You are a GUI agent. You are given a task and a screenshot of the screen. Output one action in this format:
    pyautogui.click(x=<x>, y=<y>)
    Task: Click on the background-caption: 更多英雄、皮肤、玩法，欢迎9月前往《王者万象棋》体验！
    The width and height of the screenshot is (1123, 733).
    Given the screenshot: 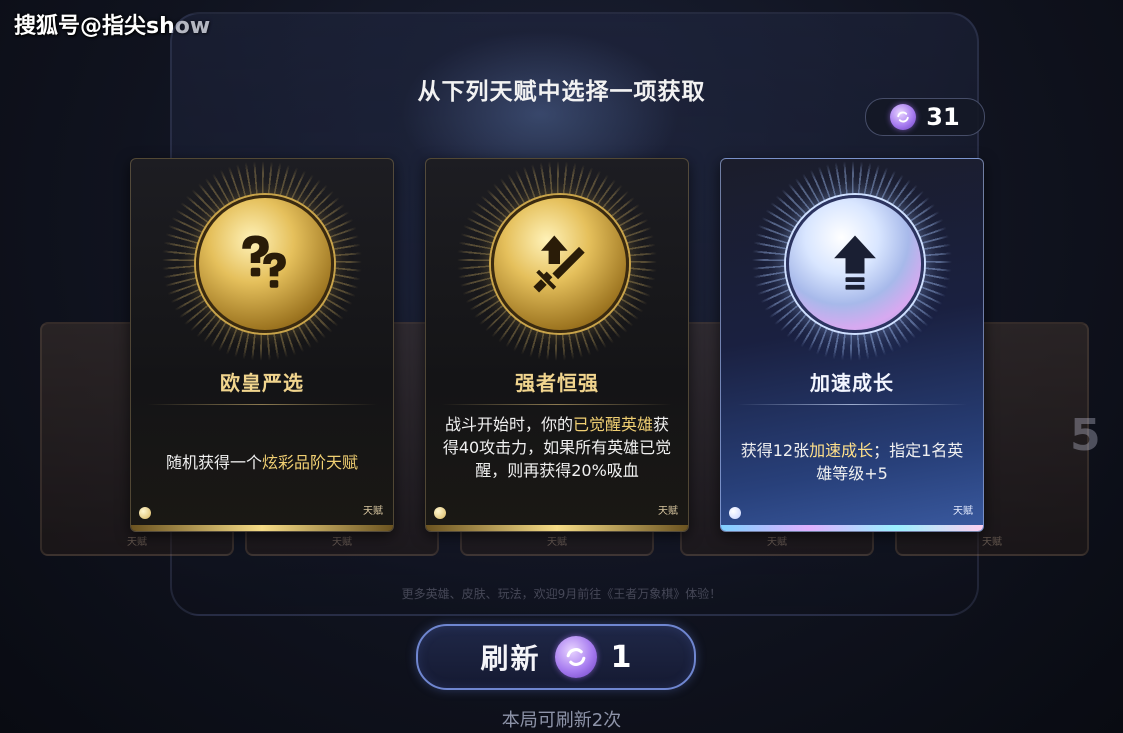 What is the action you would take?
    pyautogui.click(x=561, y=594)
    